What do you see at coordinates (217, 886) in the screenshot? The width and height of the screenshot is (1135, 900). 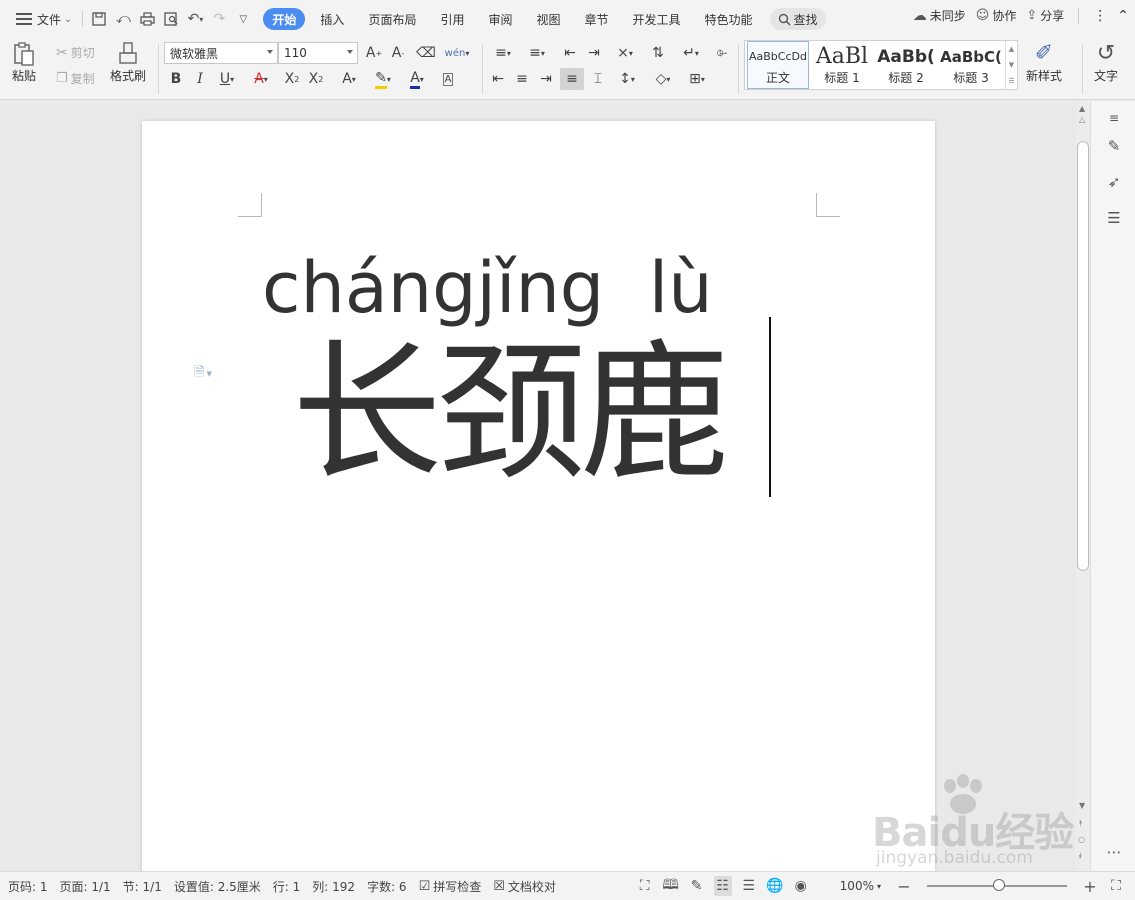 I see `status-setting-value: 设置值: 2.5厘米` at bounding box center [217, 886].